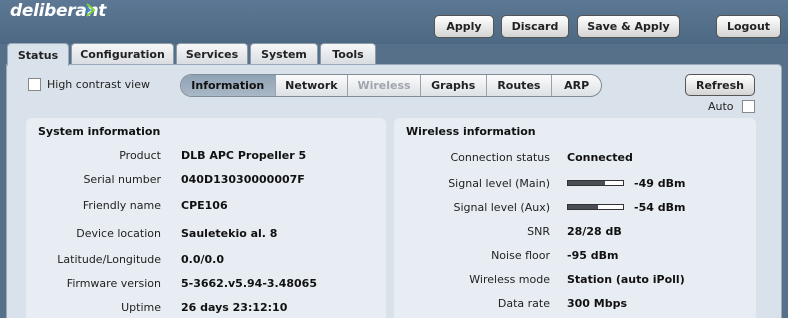  I want to click on subtab-arp: ARP, so click(576, 85).